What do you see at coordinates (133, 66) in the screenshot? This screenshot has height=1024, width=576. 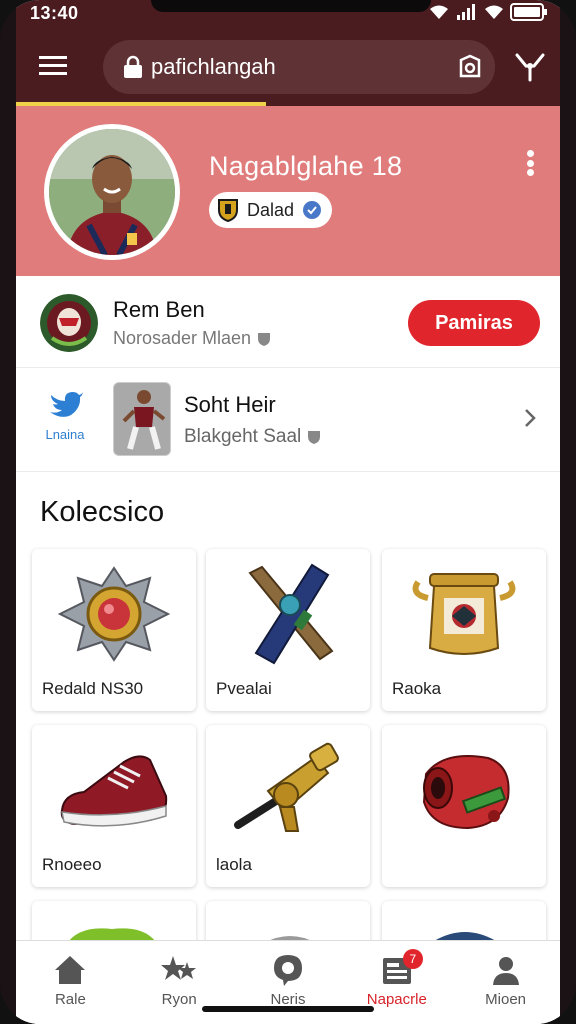 I see `lock-icon` at bounding box center [133, 66].